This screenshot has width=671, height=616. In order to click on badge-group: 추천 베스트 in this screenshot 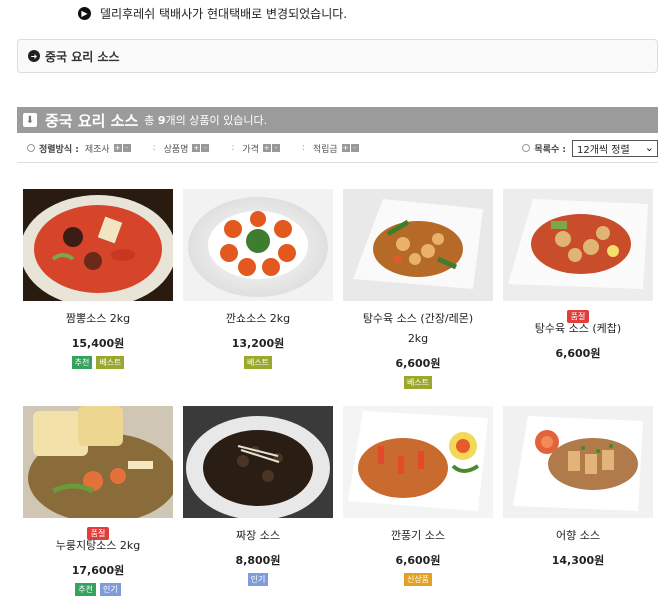, I will do `click(98, 362)`.